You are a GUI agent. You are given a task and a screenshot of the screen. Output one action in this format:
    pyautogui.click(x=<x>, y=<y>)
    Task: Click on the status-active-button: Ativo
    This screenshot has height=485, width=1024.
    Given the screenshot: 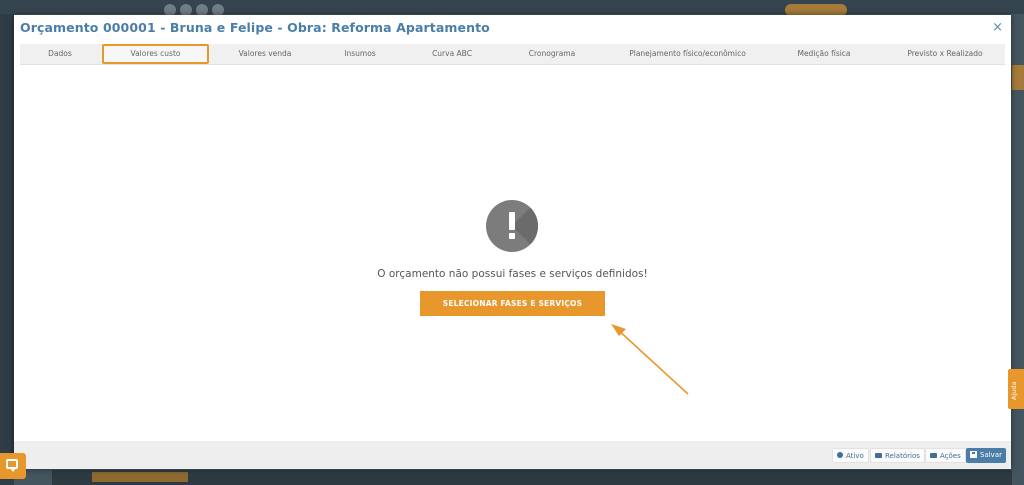 What is the action you would take?
    pyautogui.click(x=850, y=455)
    